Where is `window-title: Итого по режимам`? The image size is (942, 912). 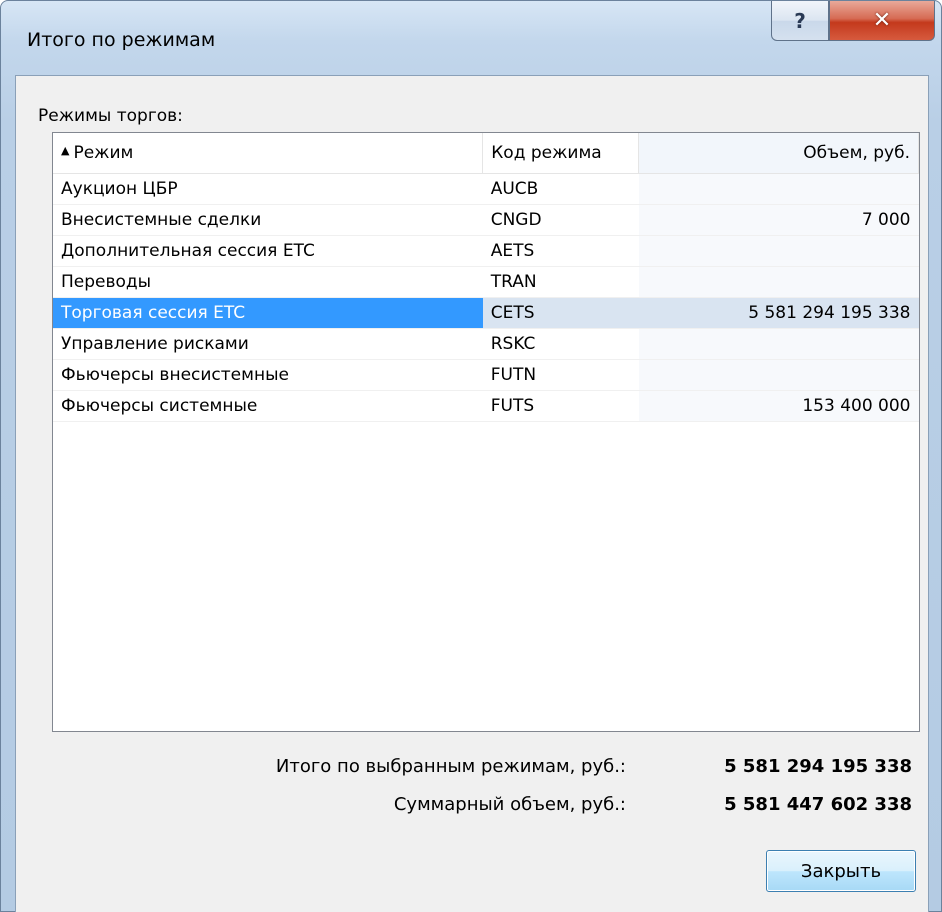 window-title: Итого по режимам is located at coordinates (121, 40).